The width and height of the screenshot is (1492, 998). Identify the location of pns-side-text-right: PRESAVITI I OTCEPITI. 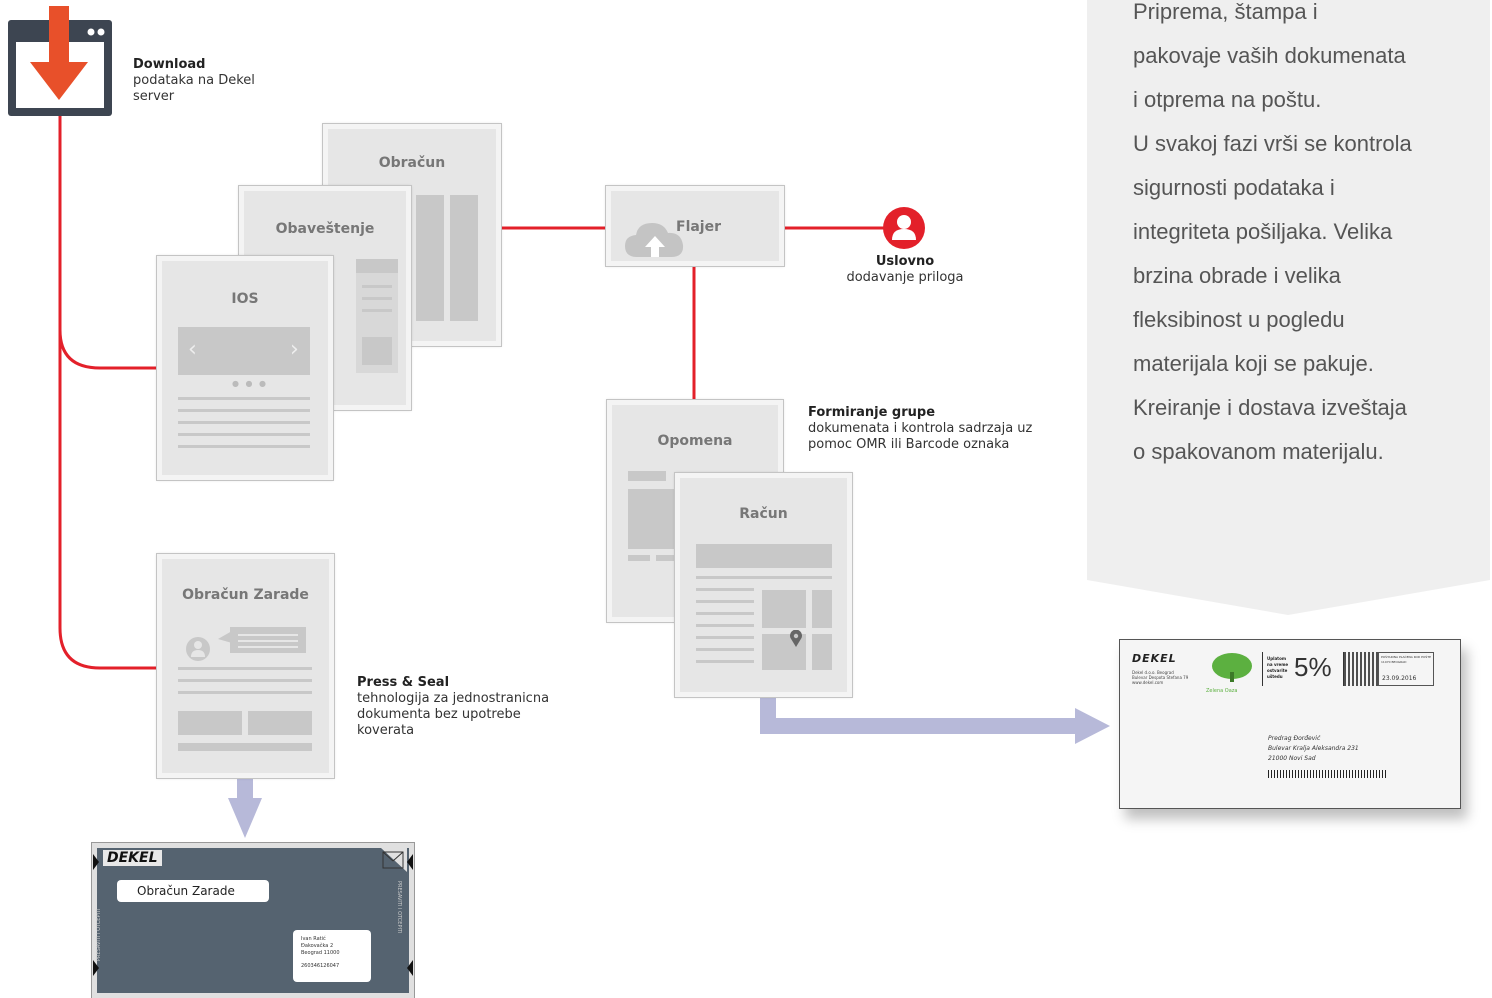
(399, 907).